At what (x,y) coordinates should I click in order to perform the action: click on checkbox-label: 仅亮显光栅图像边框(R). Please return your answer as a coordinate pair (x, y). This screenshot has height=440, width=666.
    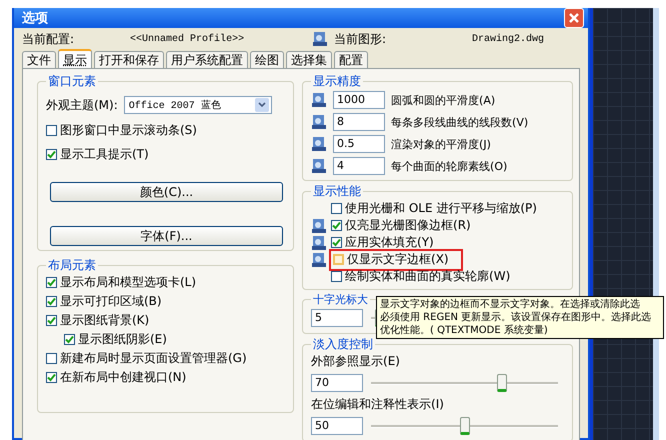
    Looking at the image, I should click on (408, 225).